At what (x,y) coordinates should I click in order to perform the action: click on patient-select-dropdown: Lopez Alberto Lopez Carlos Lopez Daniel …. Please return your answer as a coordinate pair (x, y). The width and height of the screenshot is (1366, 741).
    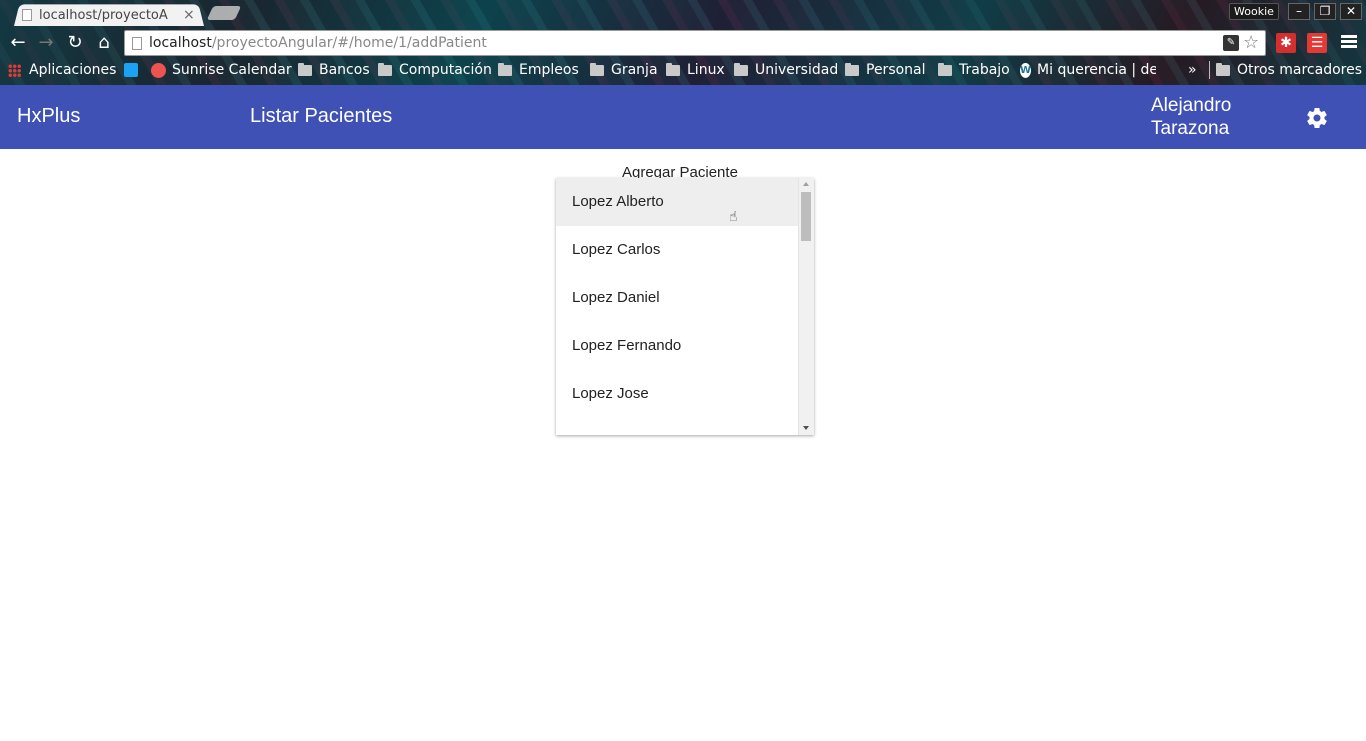
    Looking at the image, I should click on (685, 306).